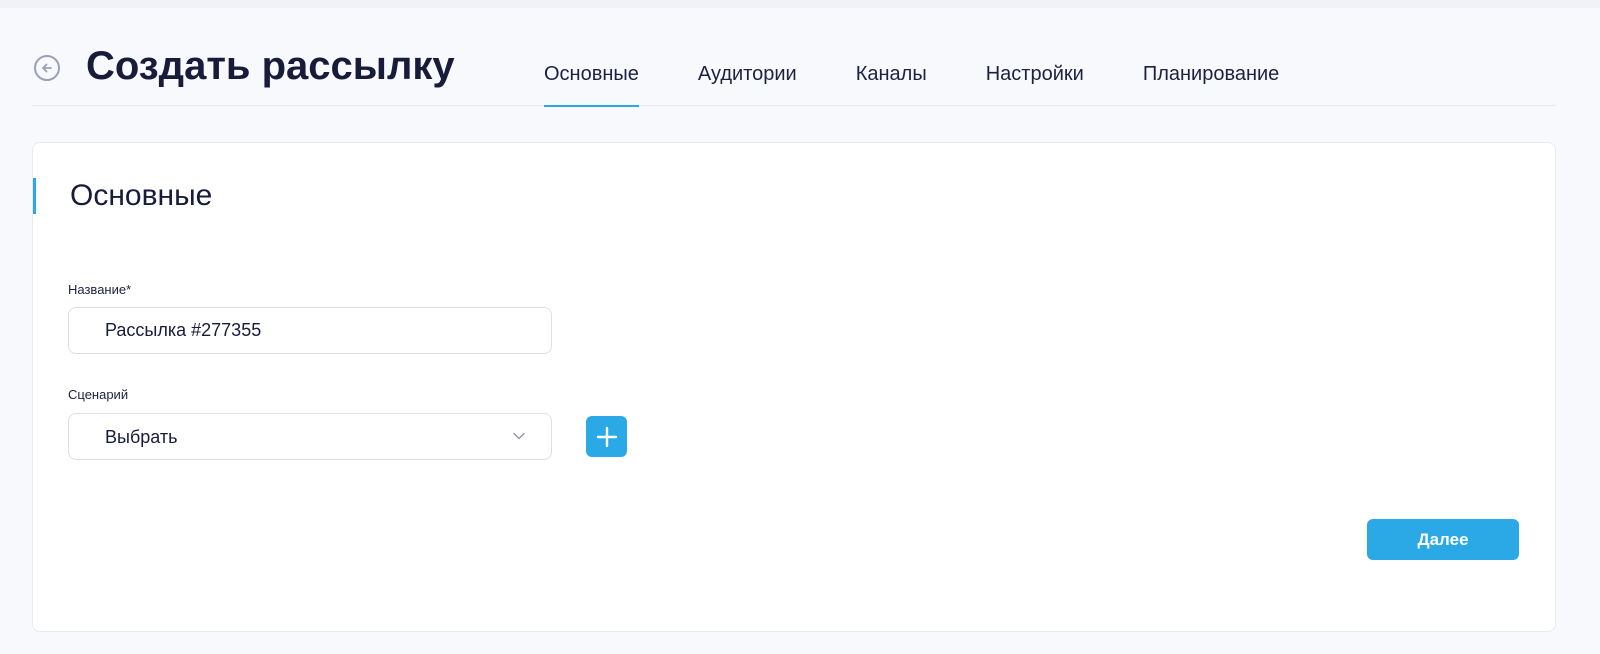 Image resolution: width=1600 pixels, height=654 pixels. Describe the element at coordinates (1035, 57) in the screenshot. I see `tab-settings: Настройки` at that location.